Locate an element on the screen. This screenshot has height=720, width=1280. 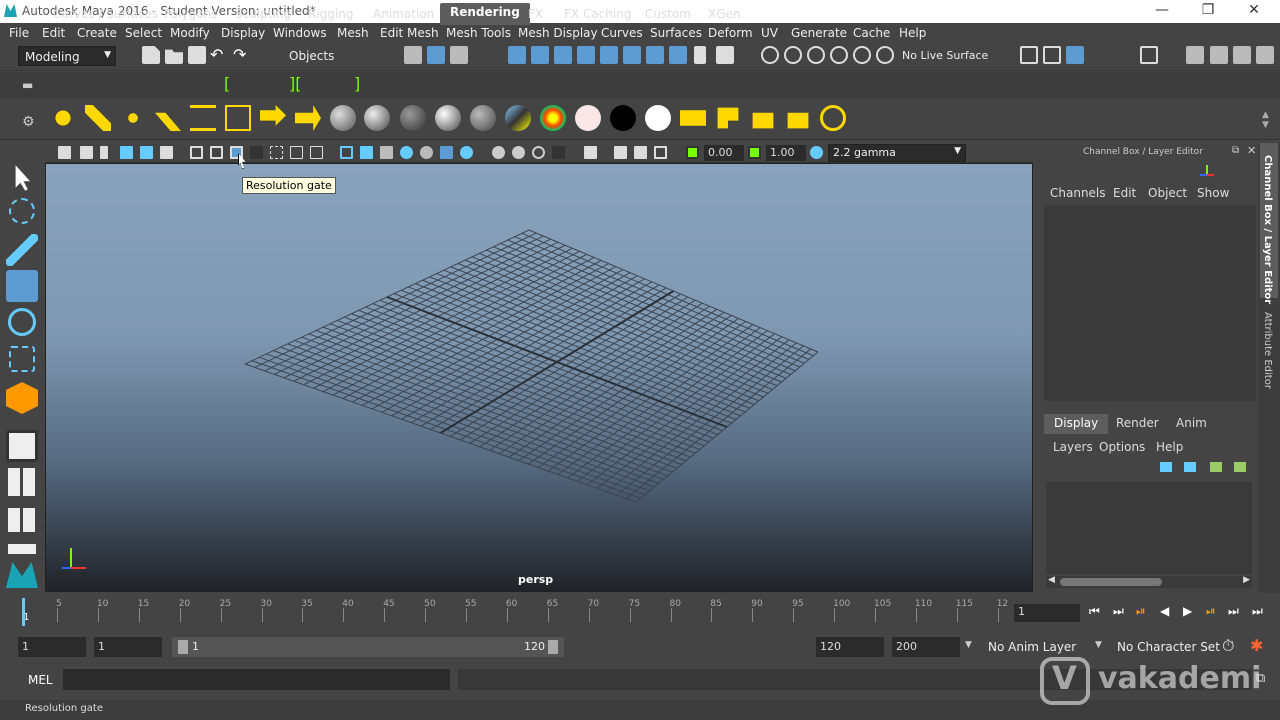
tab-display-layers: Display is located at coordinates (1076, 424).